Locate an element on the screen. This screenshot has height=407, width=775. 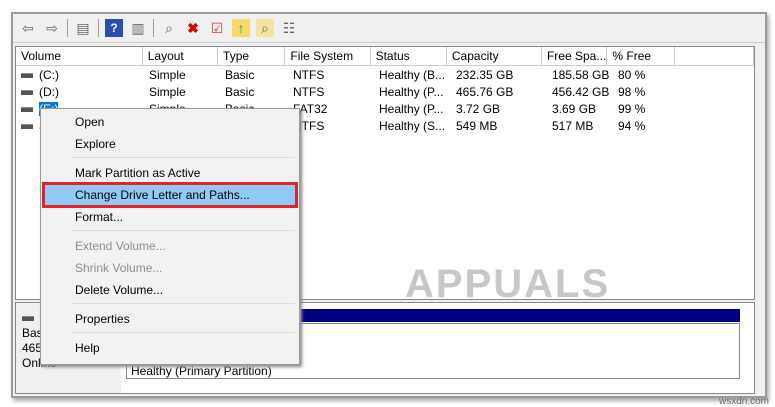
free-text: 456.42 GB is located at coordinates (581, 91).